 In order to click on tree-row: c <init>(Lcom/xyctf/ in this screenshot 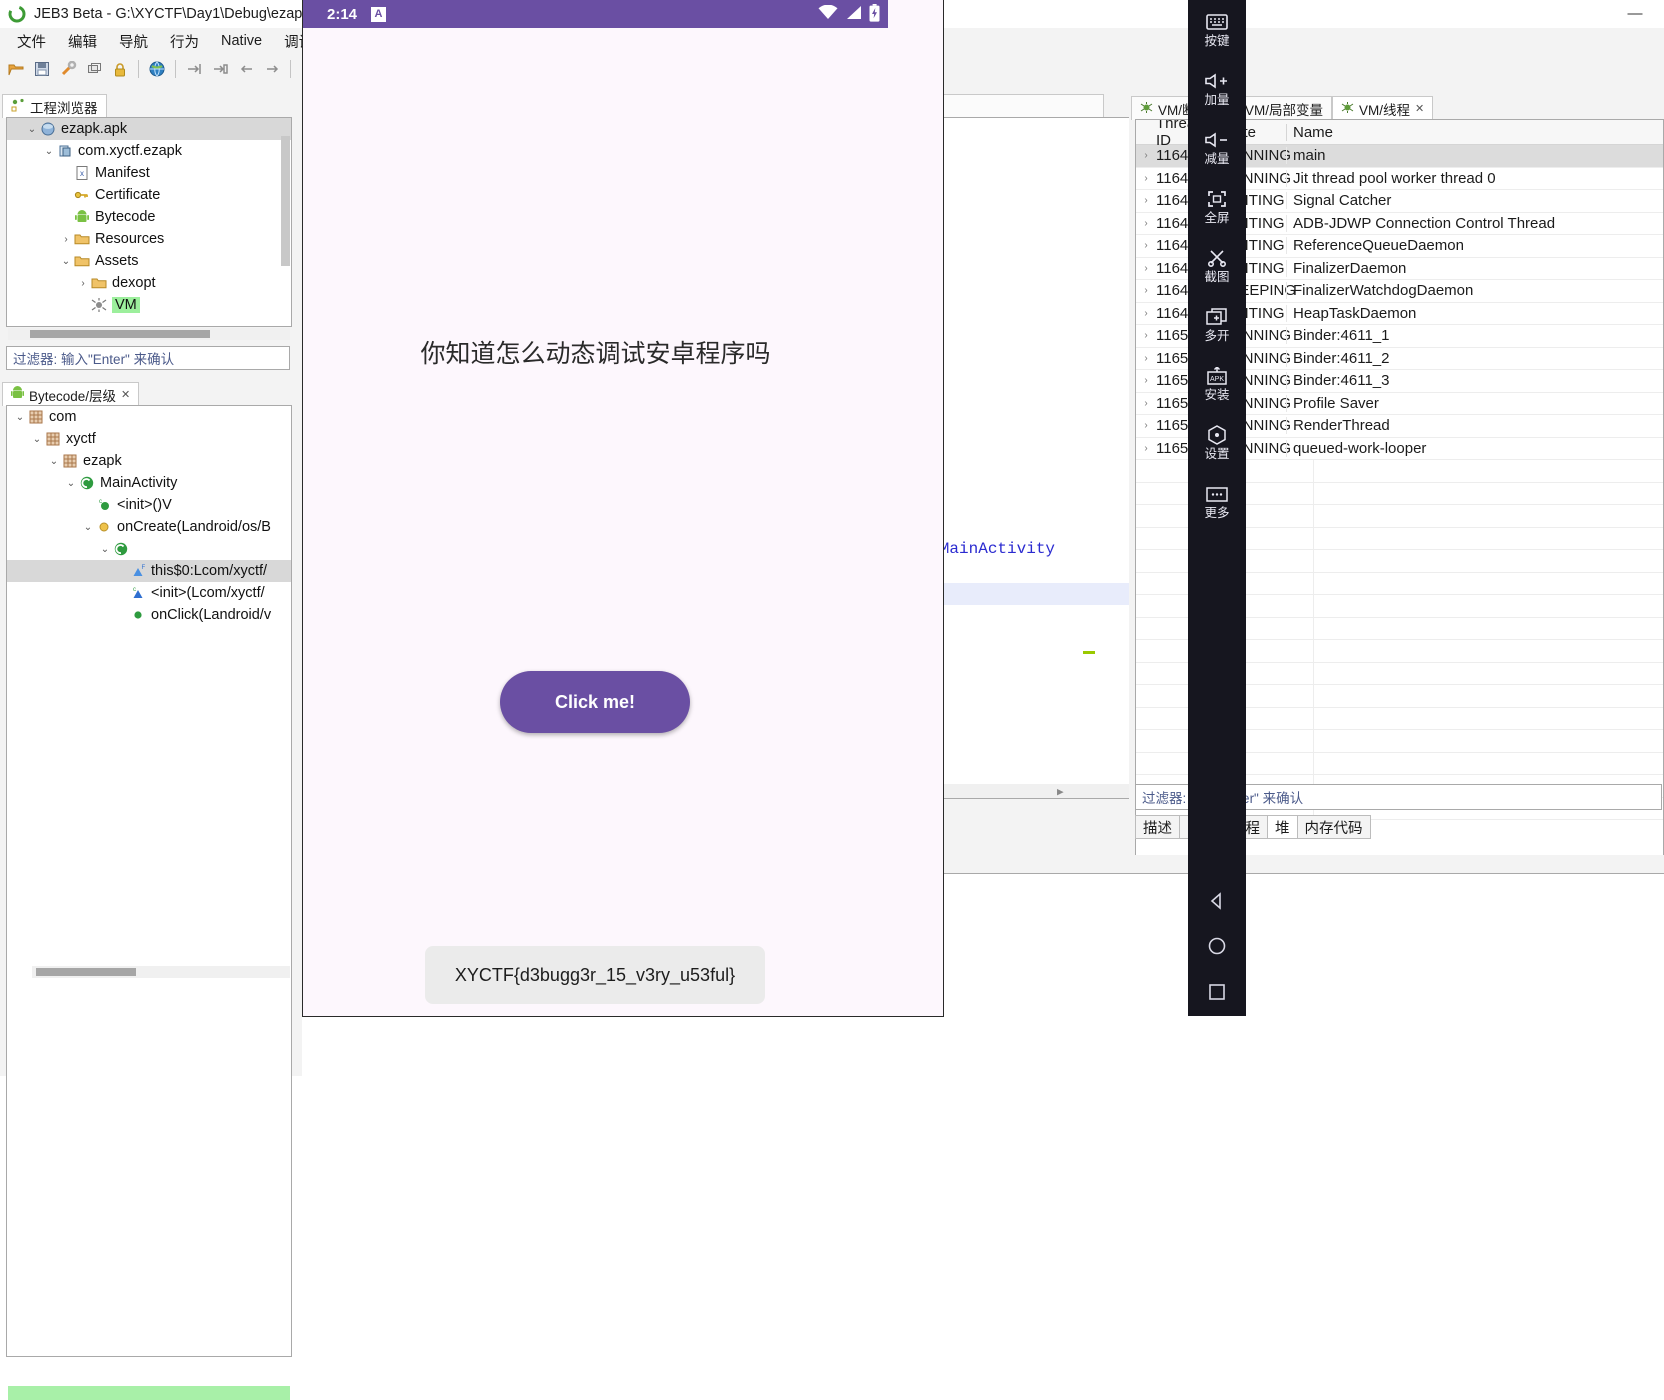, I will do `click(149, 593)`.